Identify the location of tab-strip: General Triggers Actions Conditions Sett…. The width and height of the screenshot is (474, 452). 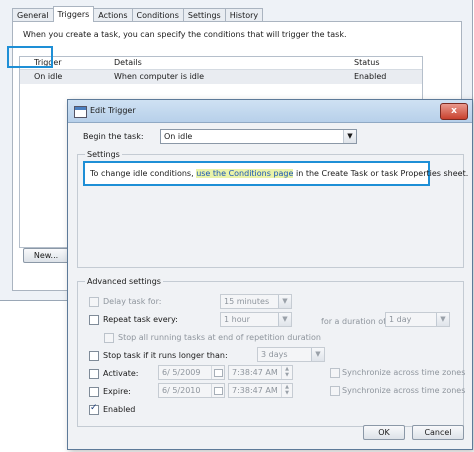
(138, 14).